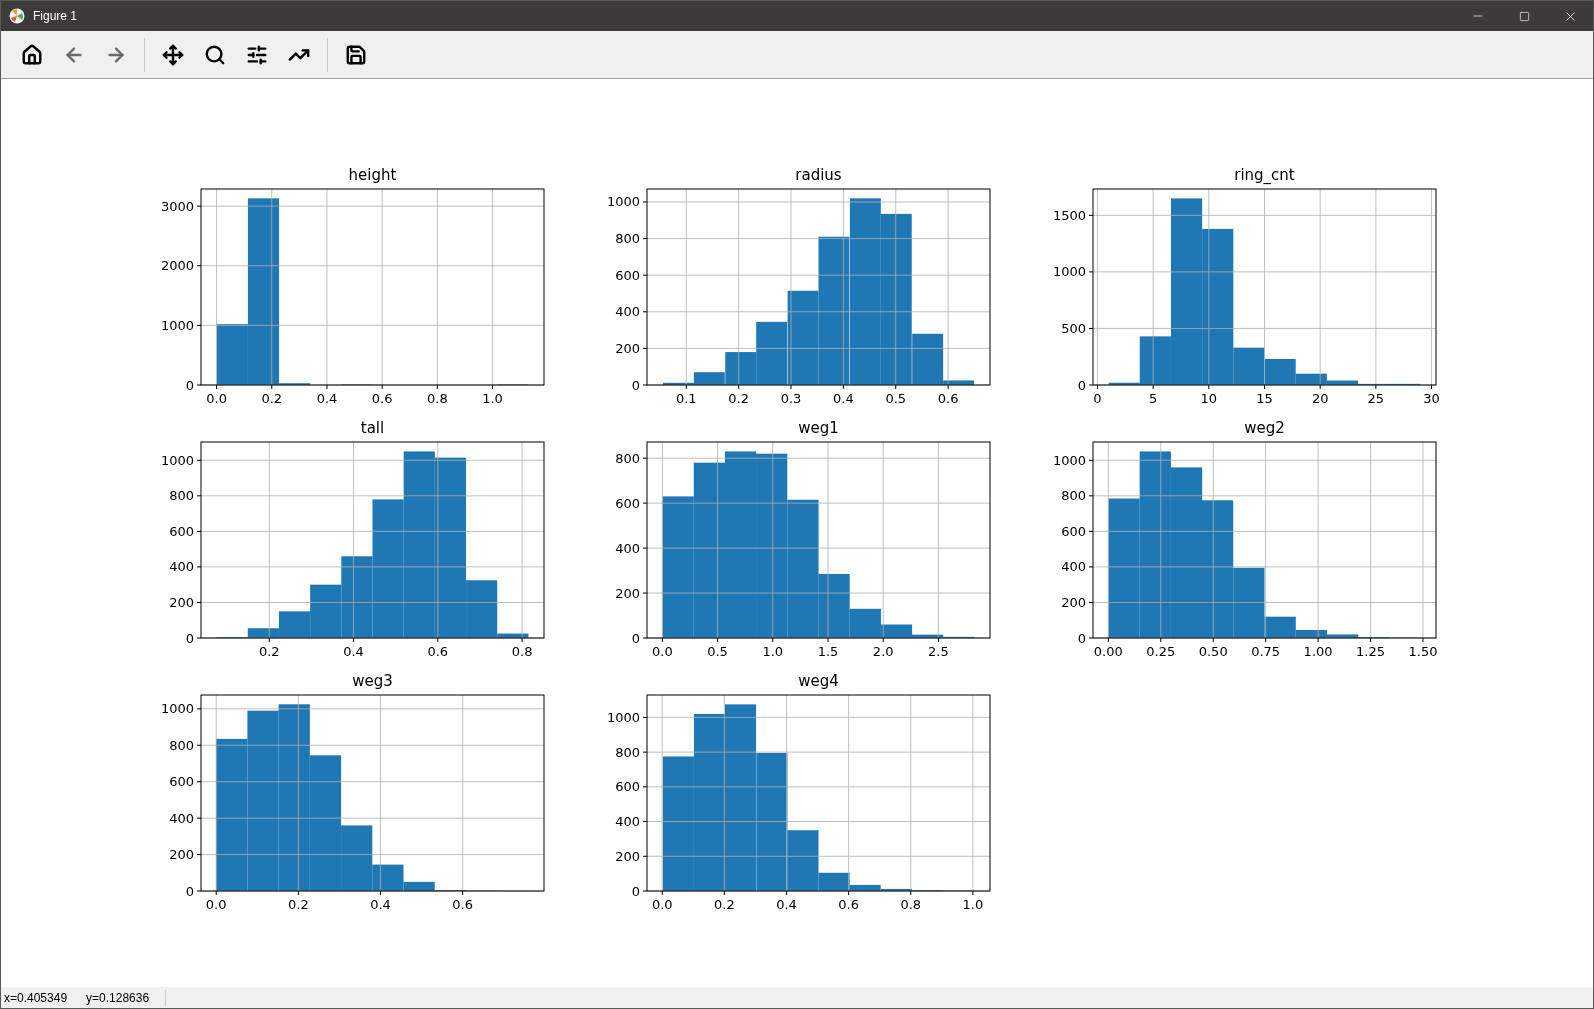 This screenshot has height=1009, width=1594. I want to click on x-tick-label: 0.50, so click(1213, 651).